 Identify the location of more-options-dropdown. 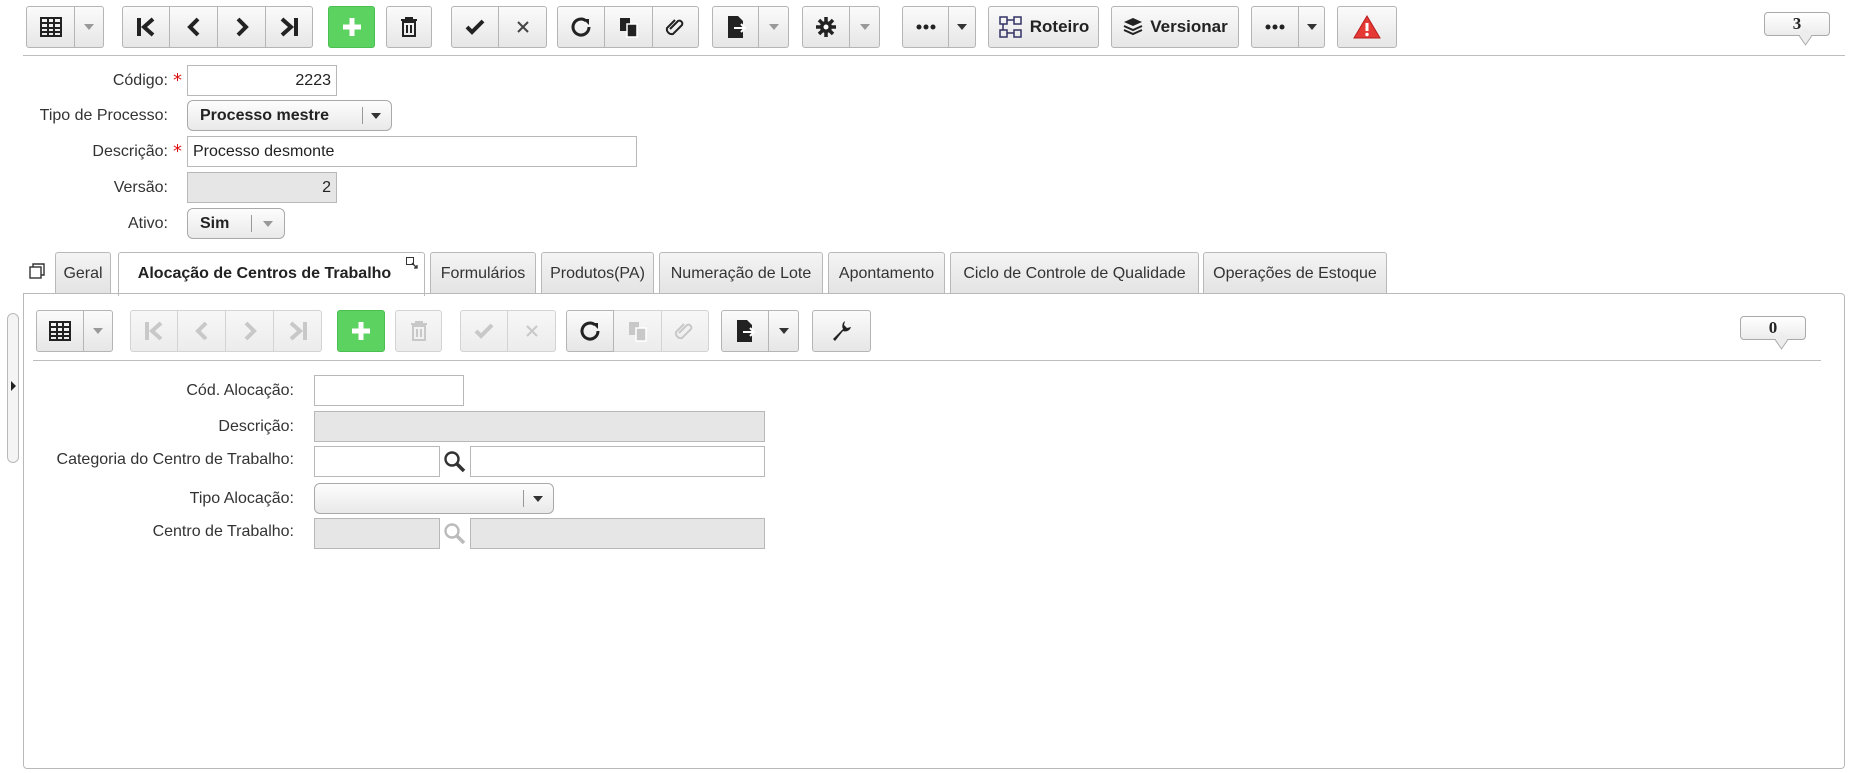
(1312, 27).